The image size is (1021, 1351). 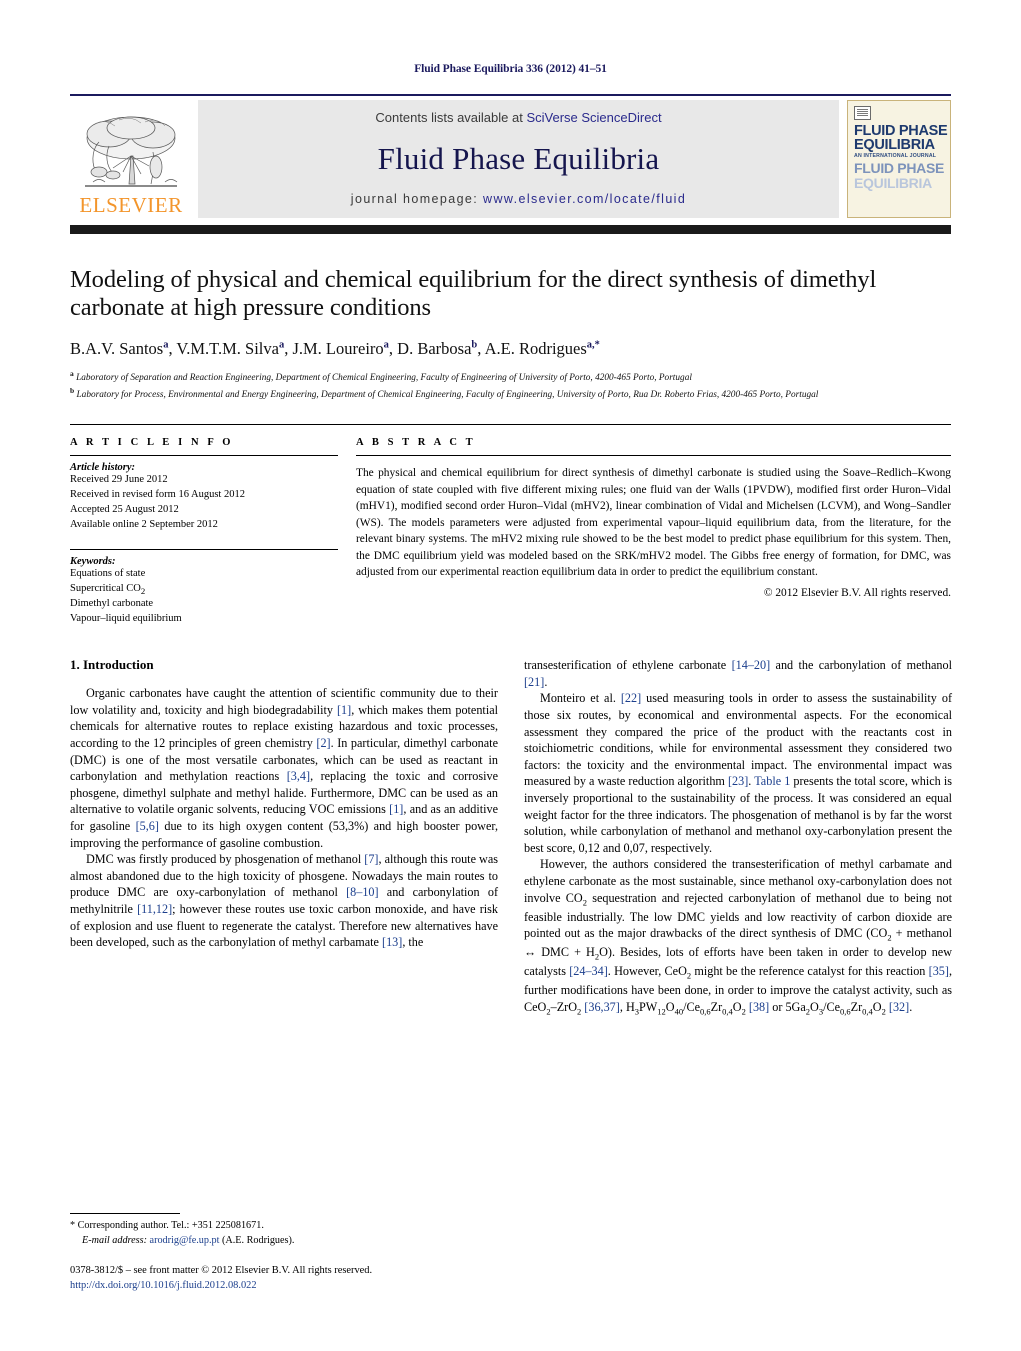 I want to click on article-history-label: Article history:, so click(x=103, y=468).